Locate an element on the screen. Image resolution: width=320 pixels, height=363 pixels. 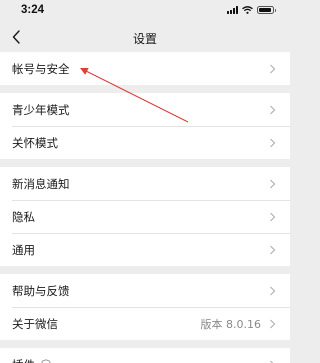
settings-item-label: 帐号与安全 is located at coordinates (41, 68).